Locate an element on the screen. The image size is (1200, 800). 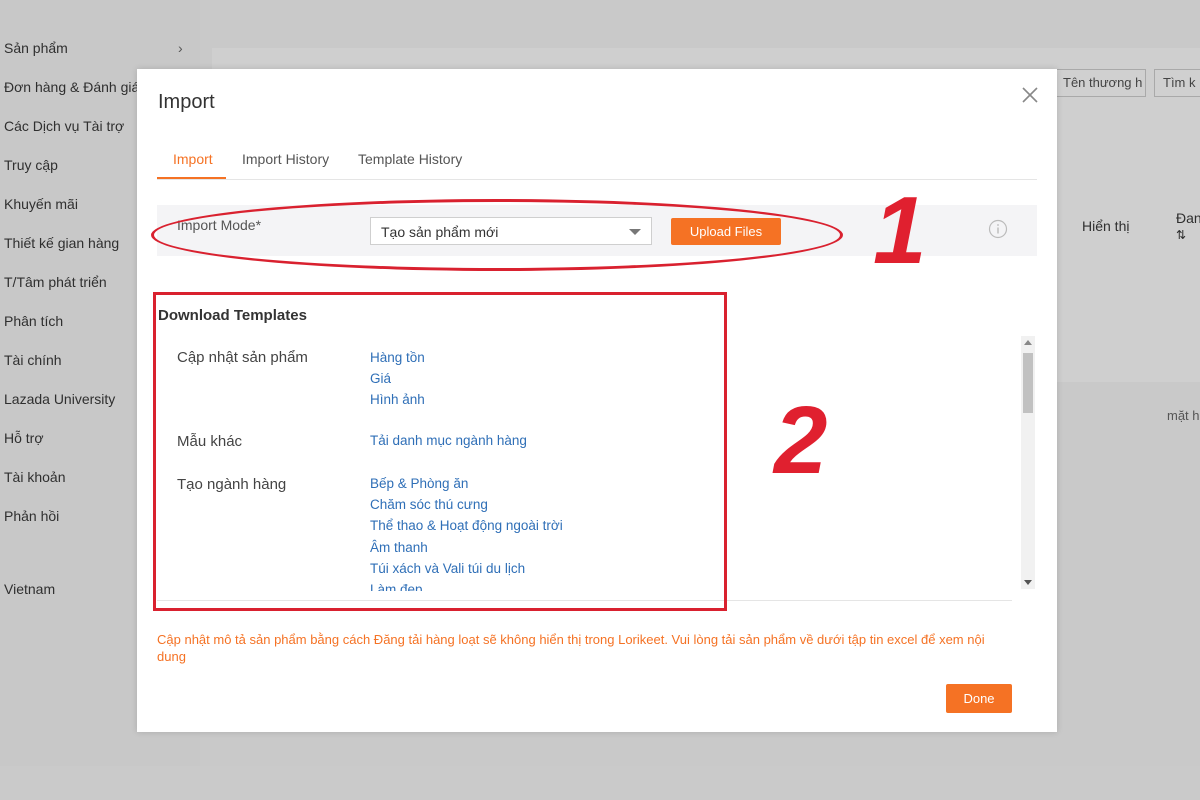
import-mode-label: Import Mode* is located at coordinates (219, 225).